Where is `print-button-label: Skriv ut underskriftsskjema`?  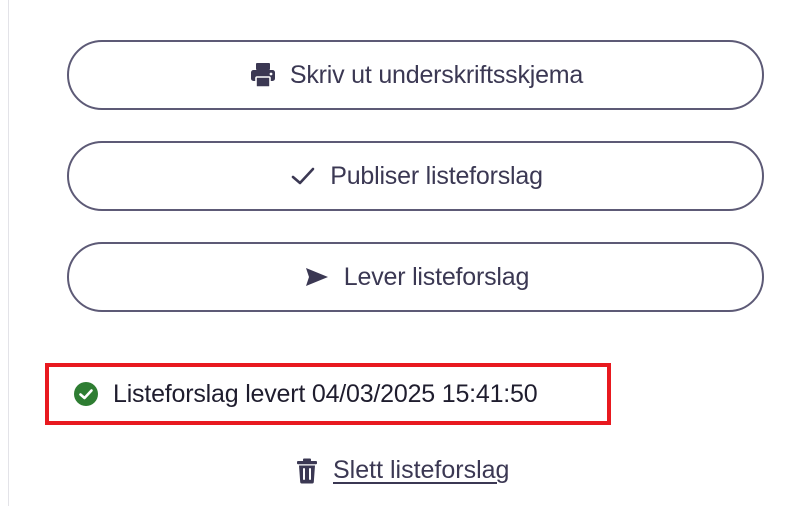
print-button-label: Skriv ut underskriftsskjema is located at coordinates (436, 74).